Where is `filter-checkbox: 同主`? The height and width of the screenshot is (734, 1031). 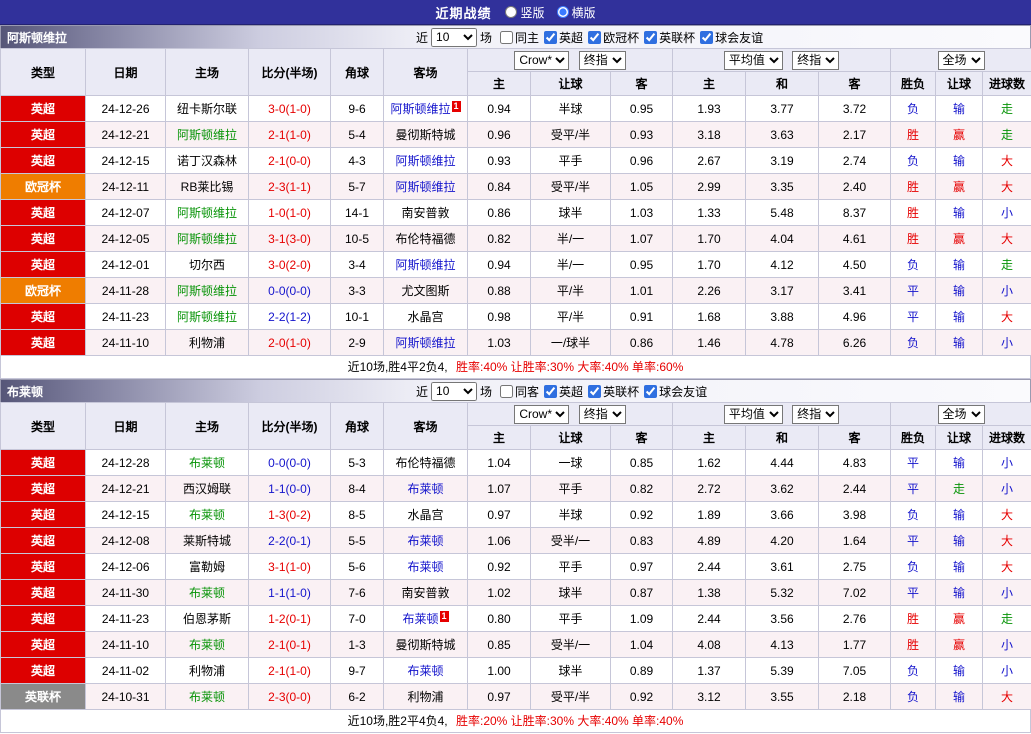 filter-checkbox: 同主 is located at coordinates (517, 37).